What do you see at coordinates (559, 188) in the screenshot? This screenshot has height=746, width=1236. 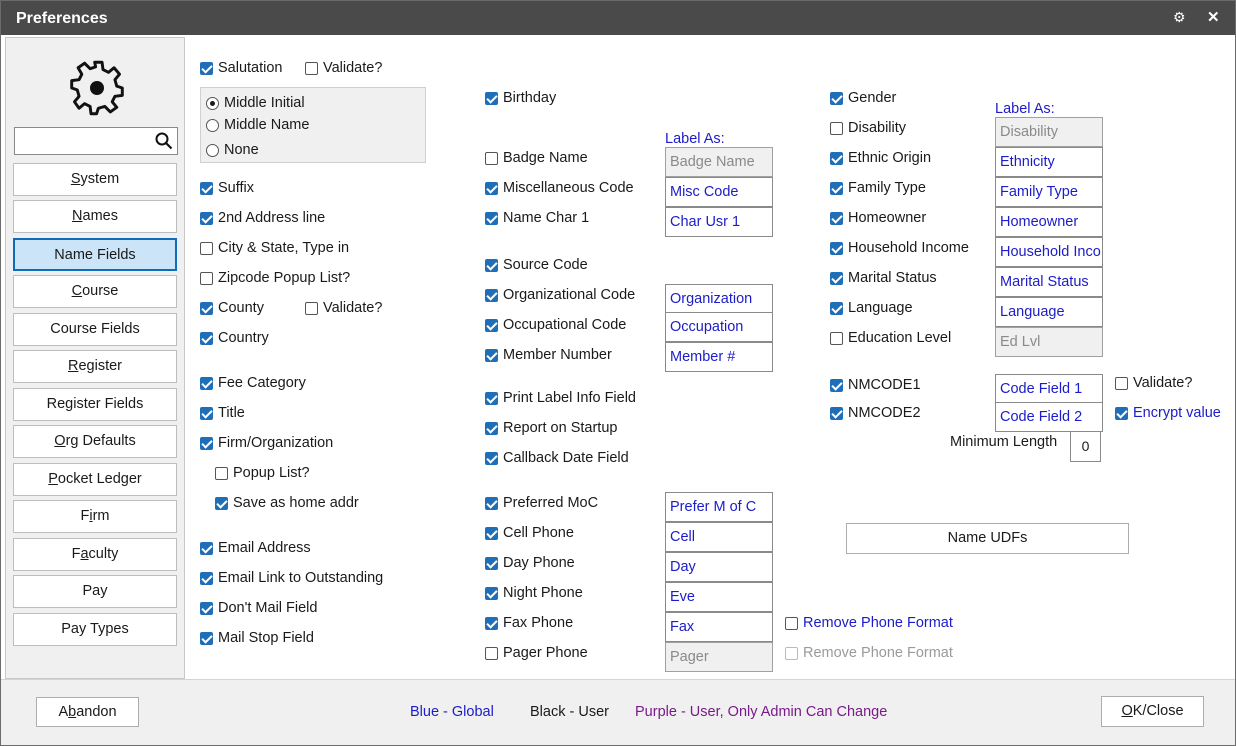 I see `misc-code-checkbox: Miscellaneous Code` at bounding box center [559, 188].